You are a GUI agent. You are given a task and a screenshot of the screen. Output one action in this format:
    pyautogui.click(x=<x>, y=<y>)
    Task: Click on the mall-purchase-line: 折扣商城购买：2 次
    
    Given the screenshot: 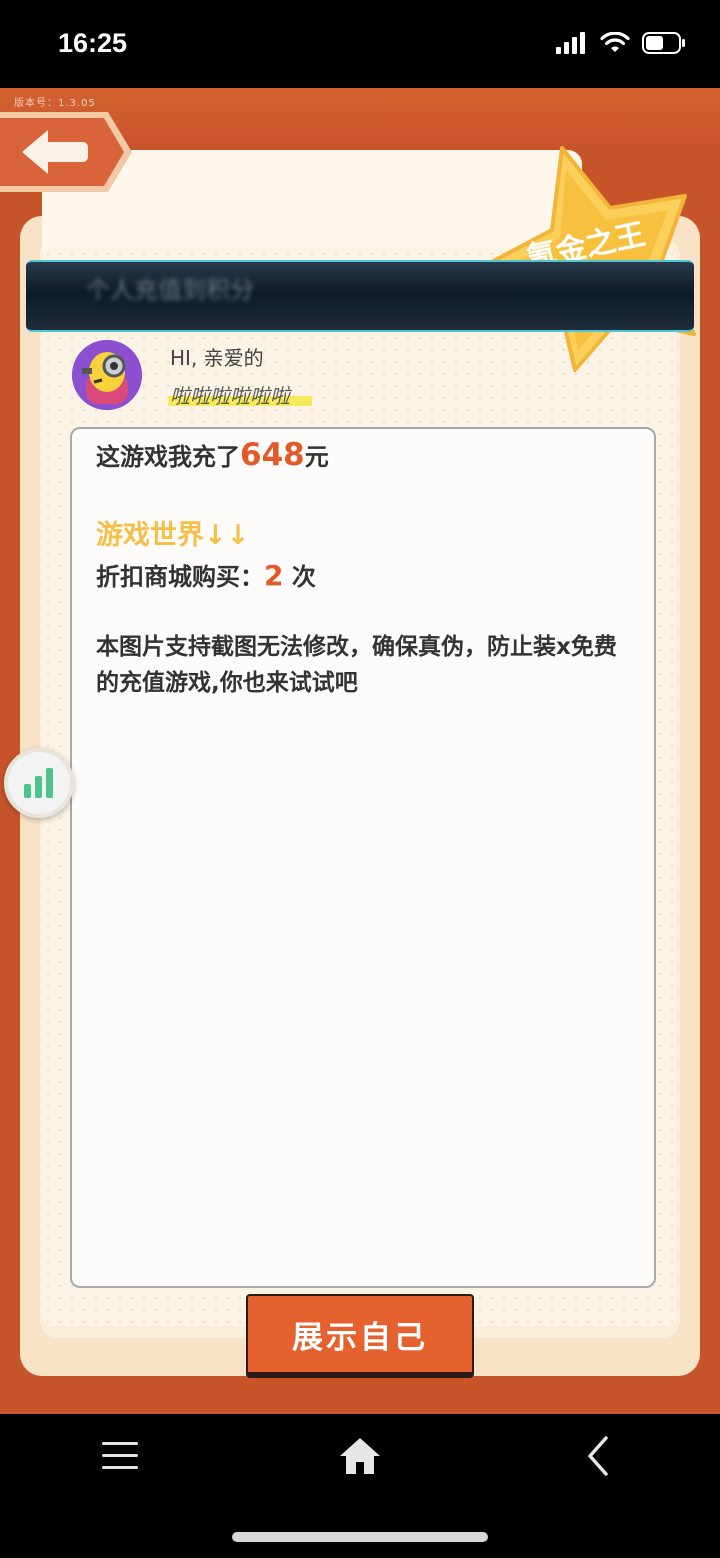 What is the action you would take?
    pyautogui.click(x=206, y=574)
    